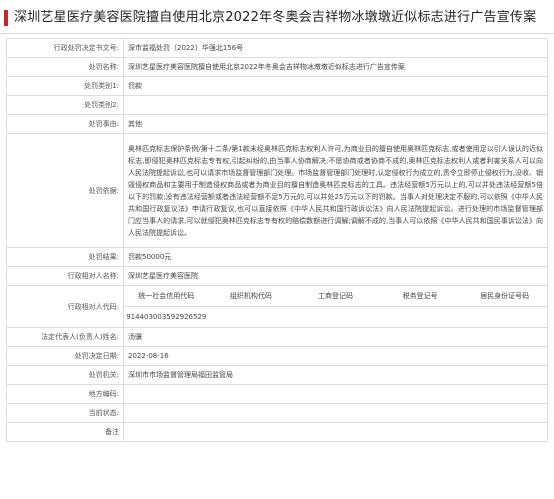 This screenshot has width=554, height=499. I want to click on code-header-tax-reg: 税务登记号, so click(420, 296).